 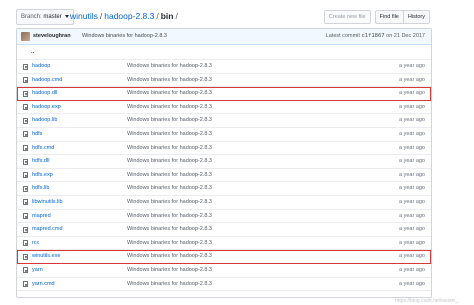 I want to click on file-name-link: hdfs, so click(x=37, y=135).